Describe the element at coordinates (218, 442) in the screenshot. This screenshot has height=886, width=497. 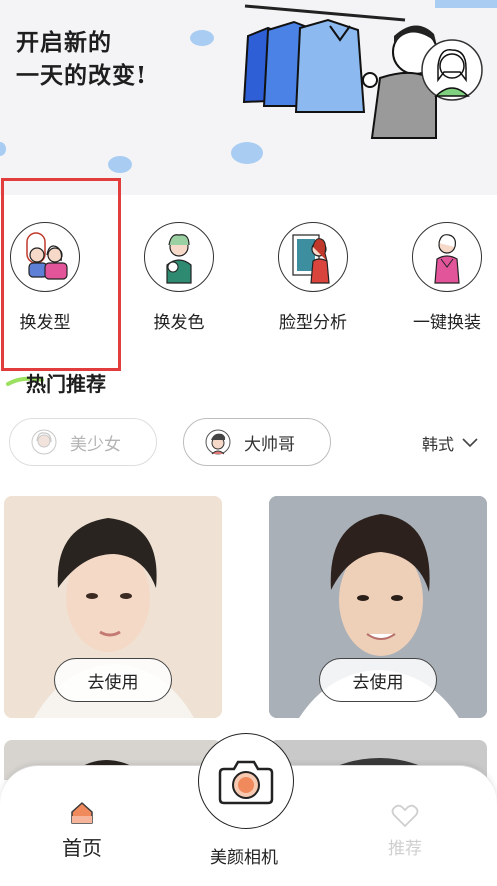
I see `boy-avatar-icon` at that location.